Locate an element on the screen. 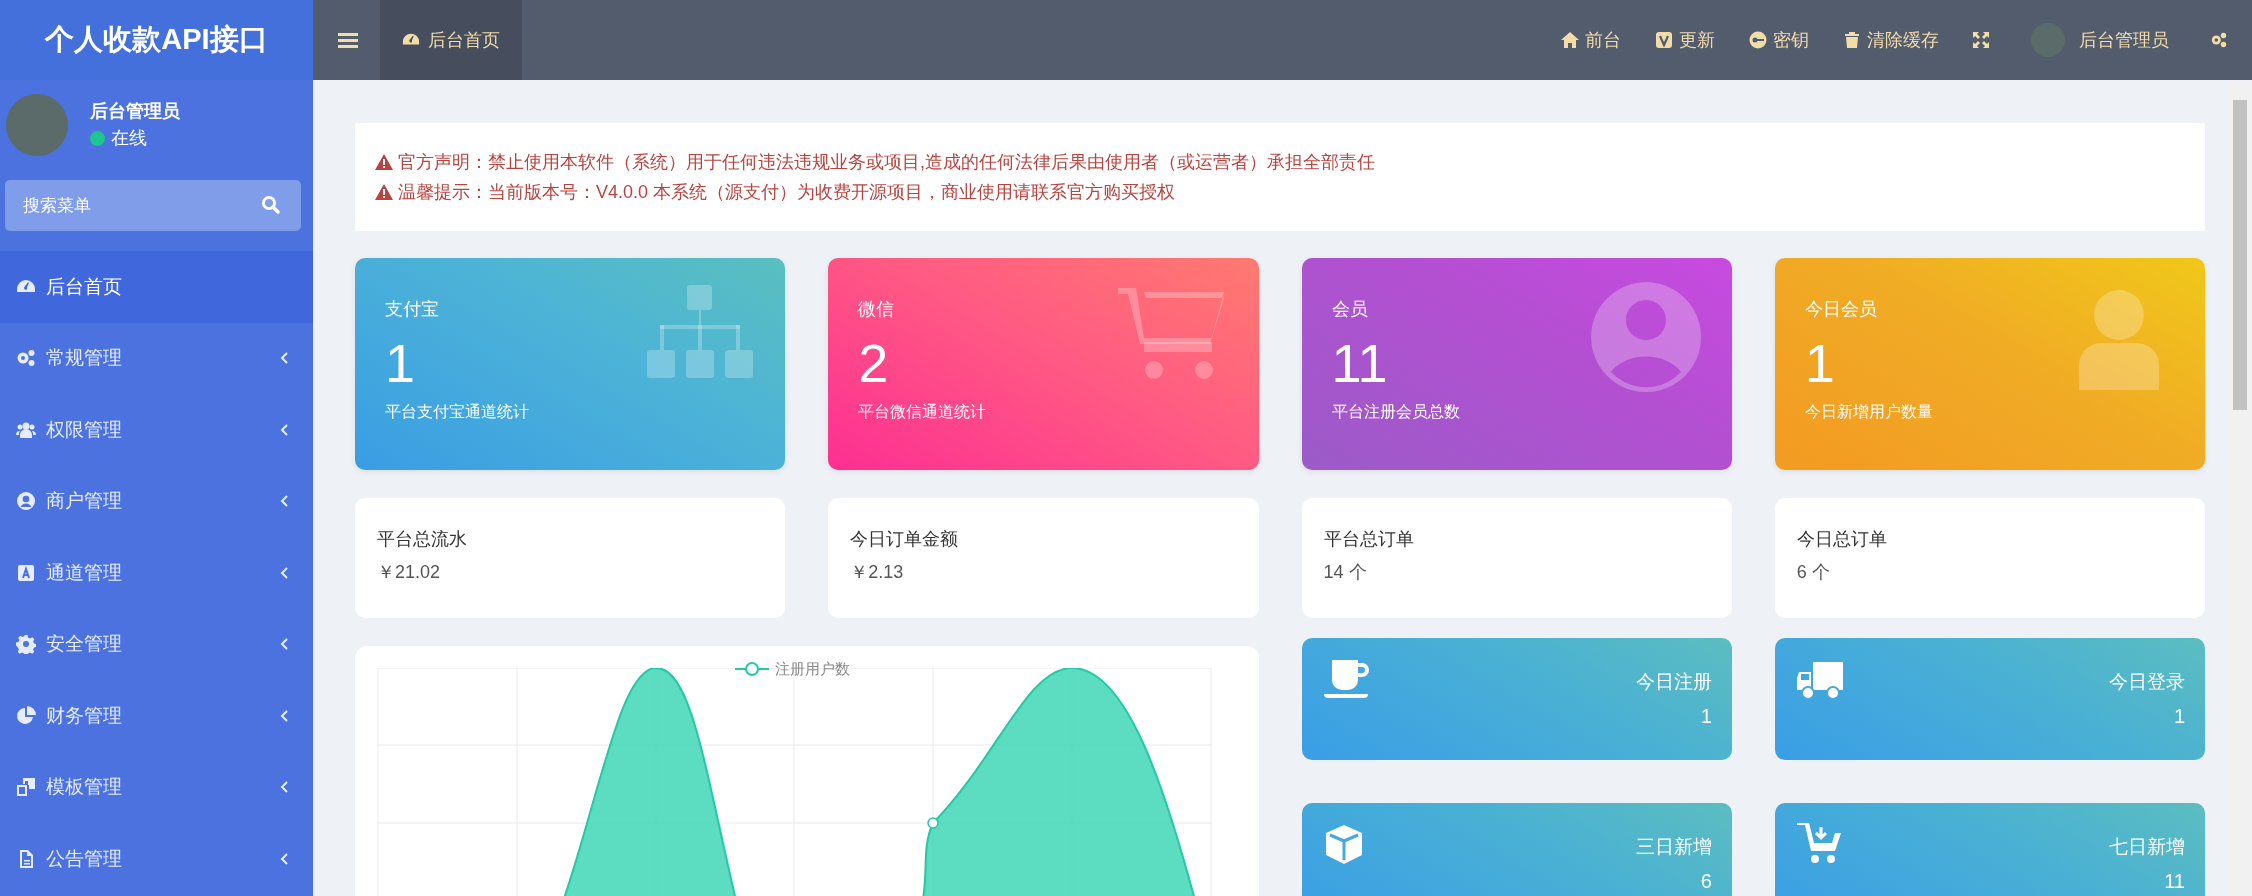  notice-text: 温馨提示：当前版本号：V4.0.0 本系统（源支付）为收费开源项目，商业使用请联系官方购买授权 is located at coordinates (787, 192).